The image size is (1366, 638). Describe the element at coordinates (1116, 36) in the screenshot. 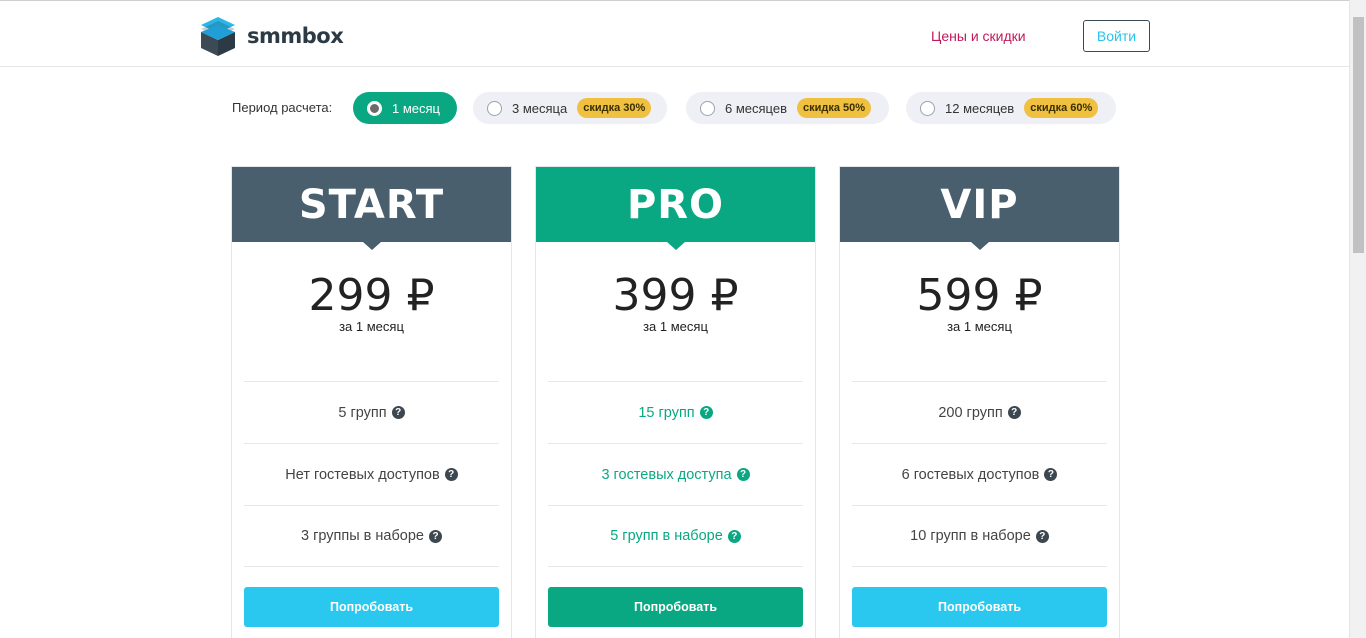

I see `login-button: Войти` at that location.